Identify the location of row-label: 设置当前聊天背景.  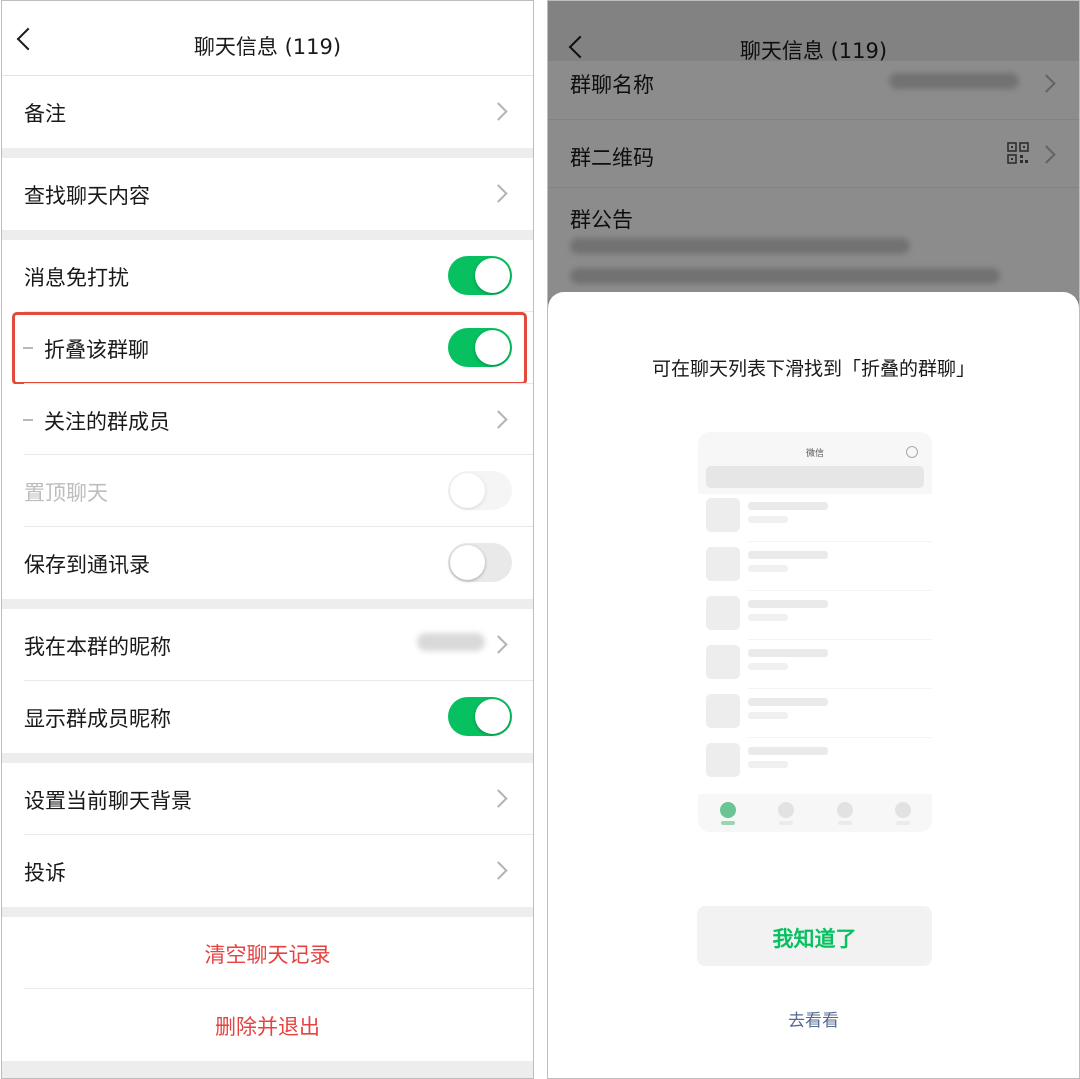
(108, 801).